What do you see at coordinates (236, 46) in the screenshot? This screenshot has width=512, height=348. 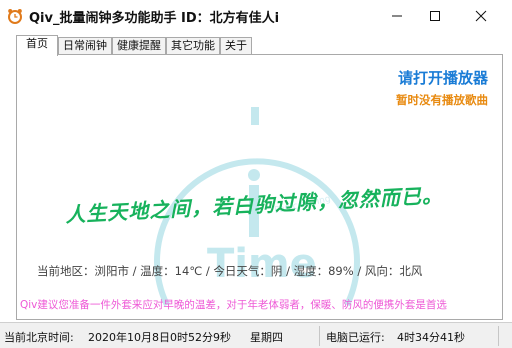 I see `tab-about: 关于` at bounding box center [236, 46].